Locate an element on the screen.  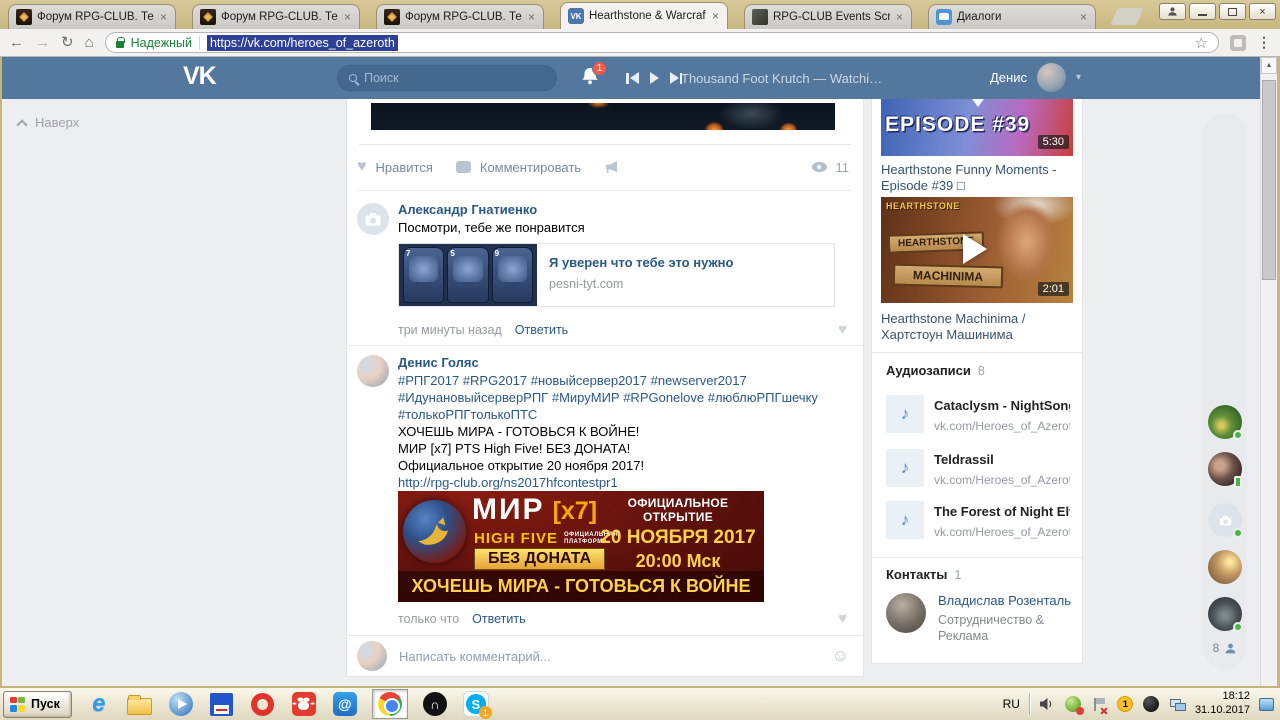
audio-section-header: Аудиозаписи 8 is located at coordinates (935, 370).